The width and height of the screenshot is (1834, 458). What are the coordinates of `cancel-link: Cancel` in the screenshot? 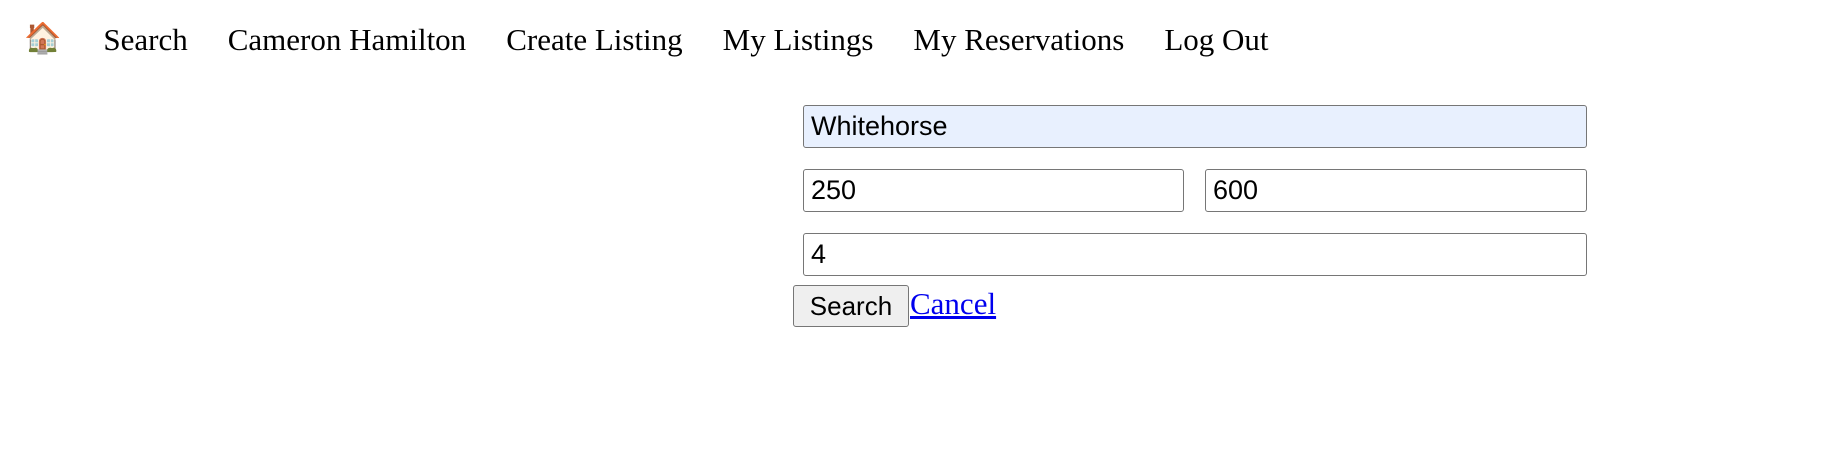 It's located at (953, 304).